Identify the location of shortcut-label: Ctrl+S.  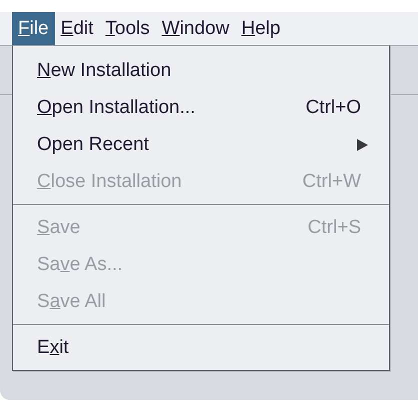
(334, 227).